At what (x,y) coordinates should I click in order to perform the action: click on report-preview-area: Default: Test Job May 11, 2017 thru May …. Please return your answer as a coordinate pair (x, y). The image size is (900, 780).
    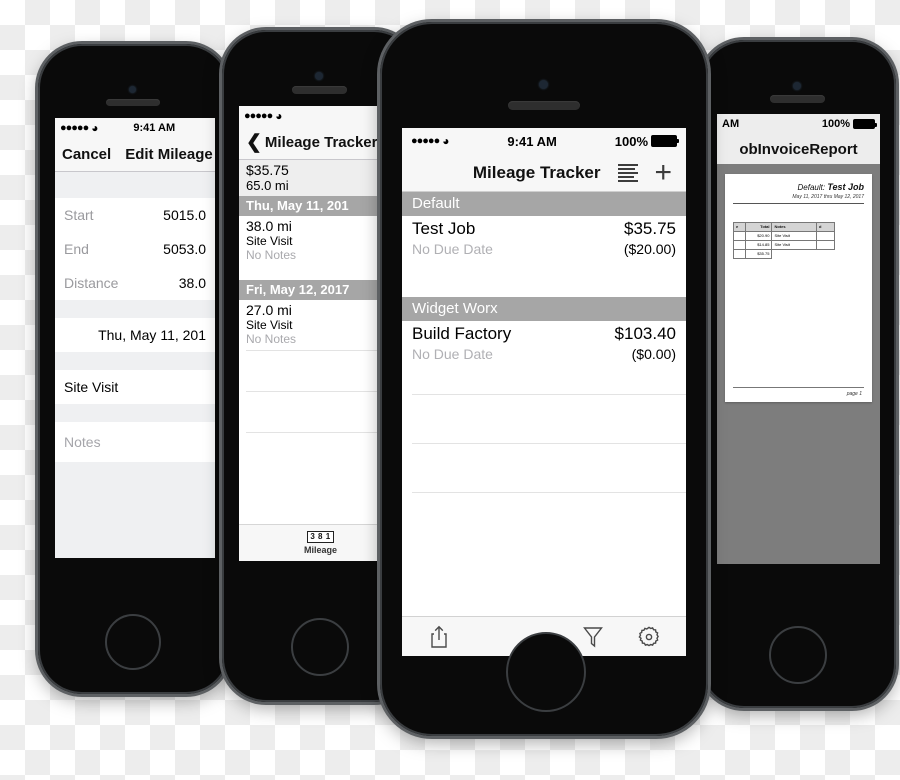
    Looking at the image, I should click on (798, 364).